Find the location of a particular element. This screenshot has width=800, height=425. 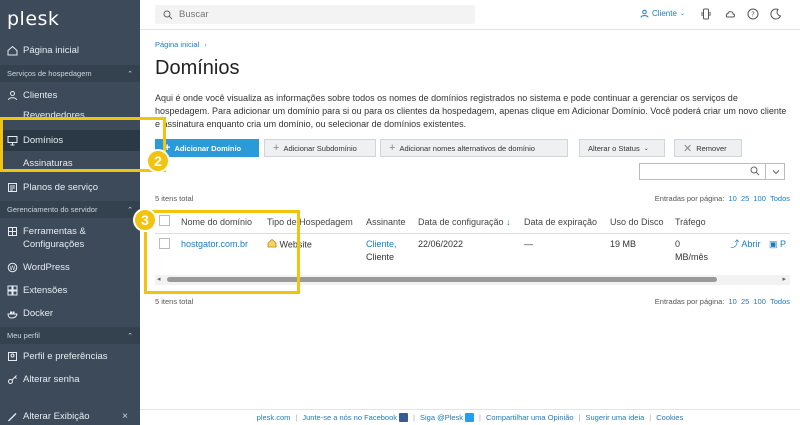

footer-link-suggest: Sugerir uma ideia is located at coordinates (615, 417).